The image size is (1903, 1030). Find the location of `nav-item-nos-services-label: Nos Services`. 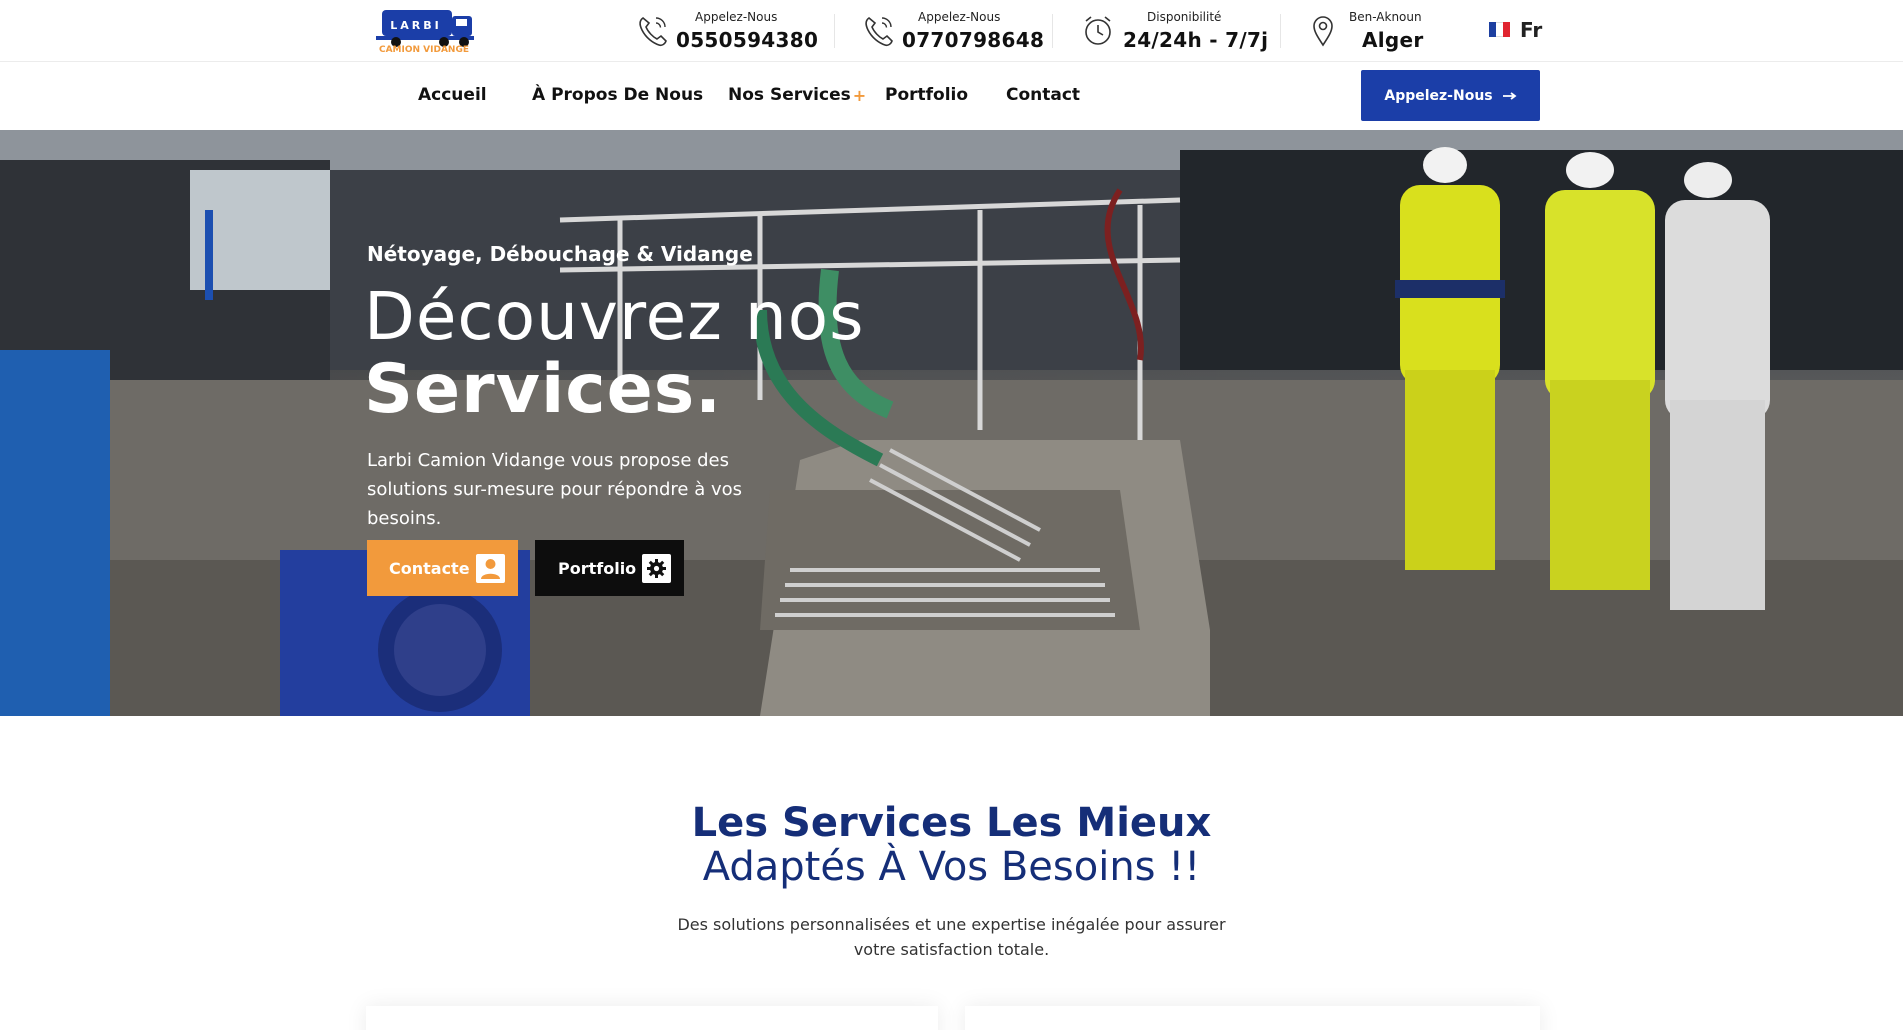

nav-item-nos-services-label: Nos Services is located at coordinates (789, 95).